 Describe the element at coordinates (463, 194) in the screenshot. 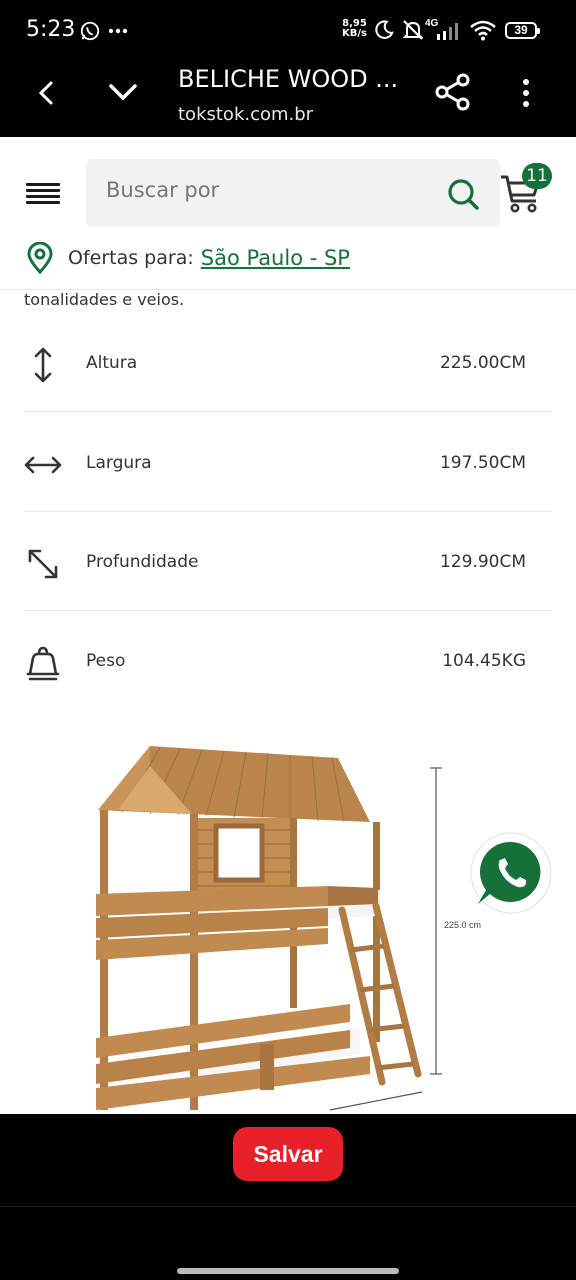

I see `search-icon` at that location.